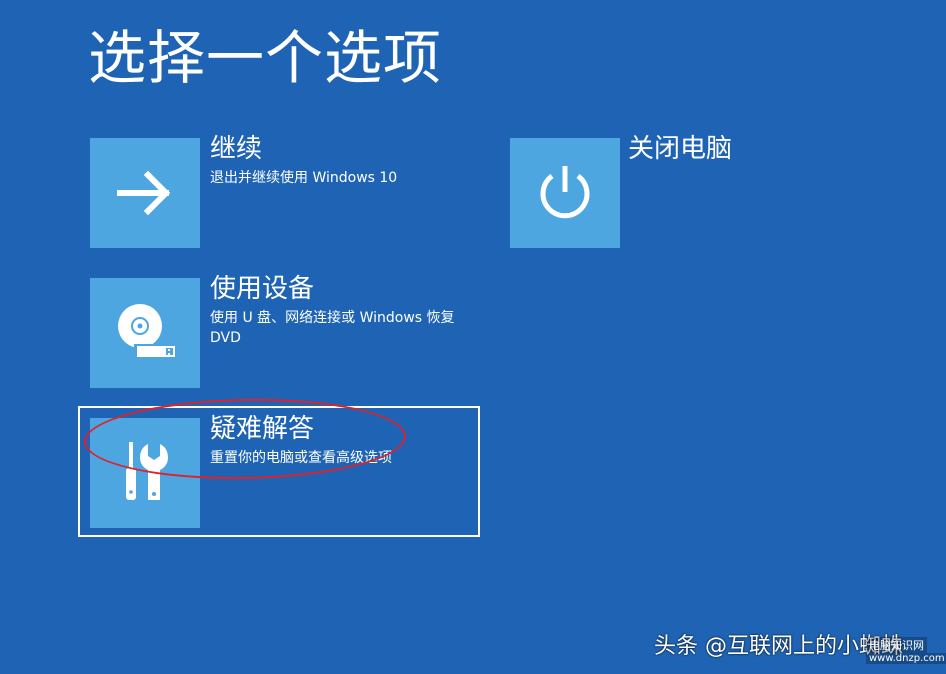  I want to click on power-icon, so click(565, 192).